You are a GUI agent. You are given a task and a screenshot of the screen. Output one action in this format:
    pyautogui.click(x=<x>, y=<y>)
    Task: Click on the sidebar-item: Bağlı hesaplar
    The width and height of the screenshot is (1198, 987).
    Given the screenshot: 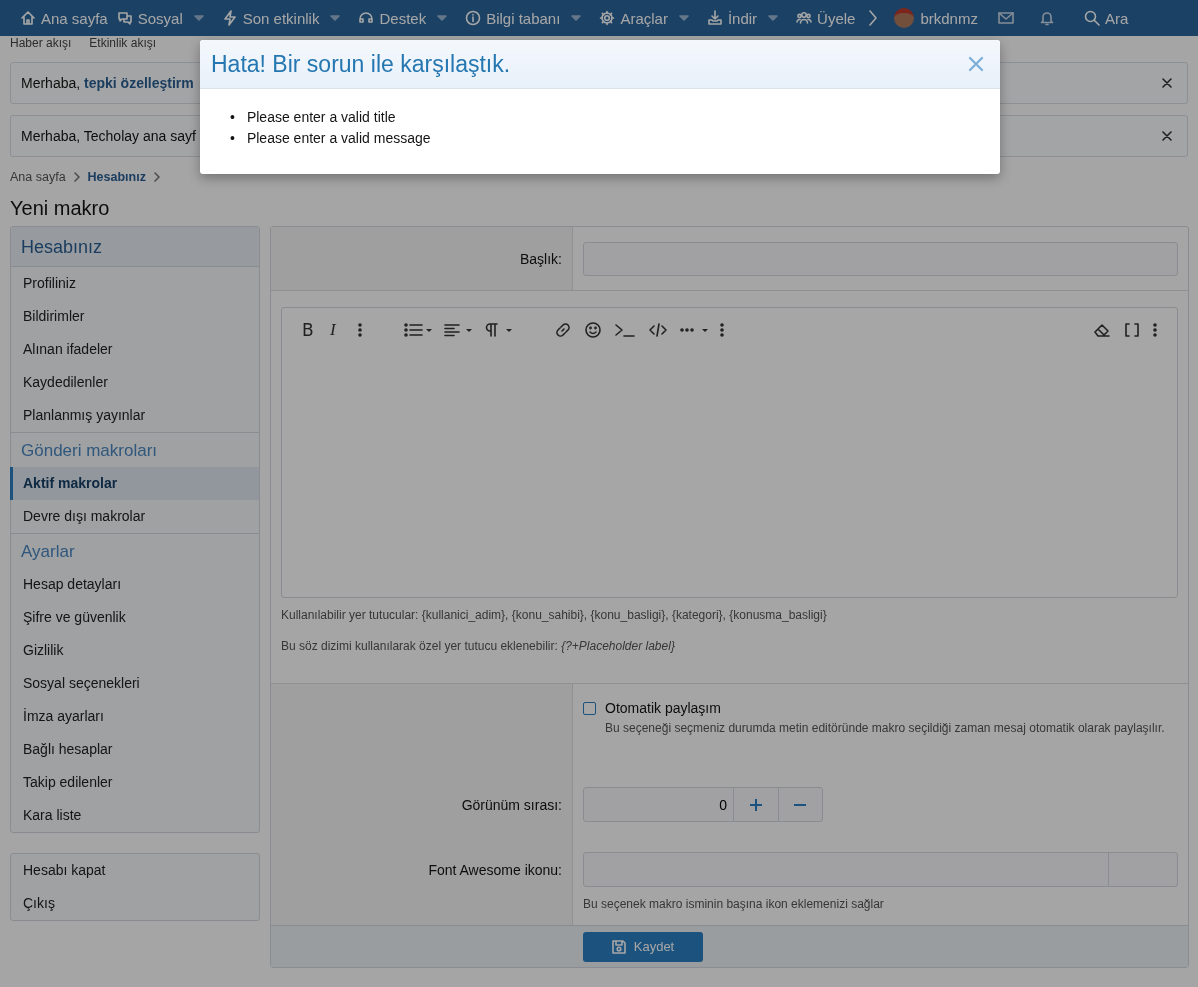 What is the action you would take?
    pyautogui.click(x=134, y=749)
    